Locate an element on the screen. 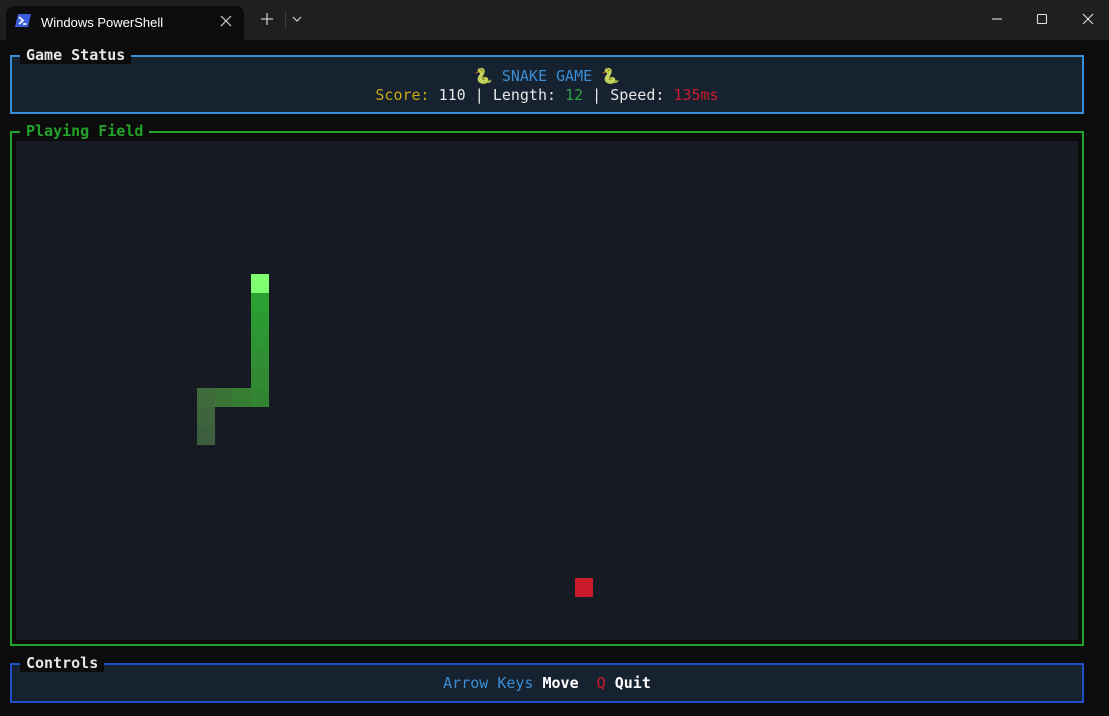 The image size is (1109, 716). controls-title: Controls is located at coordinates (62, 663).